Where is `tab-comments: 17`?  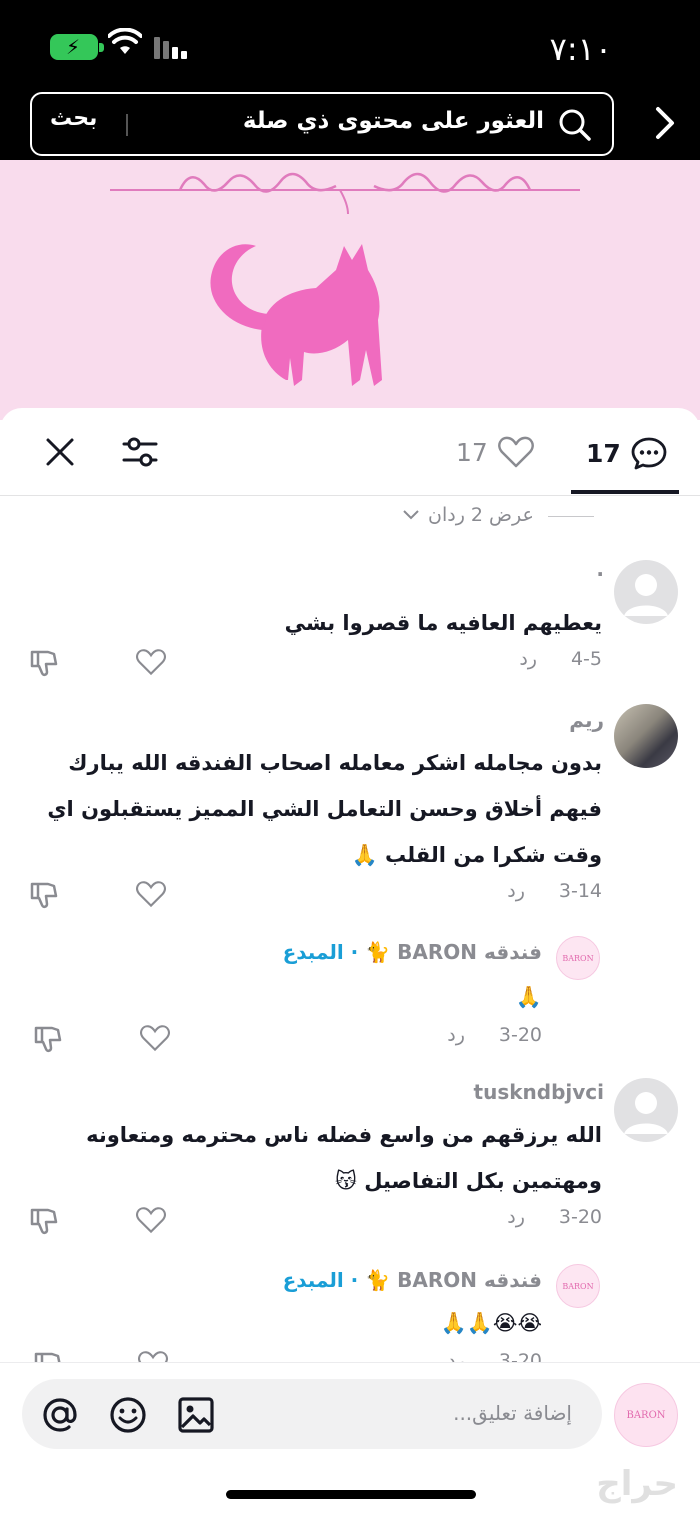
tab-comments: 17 is located at coordinates (626, 453).